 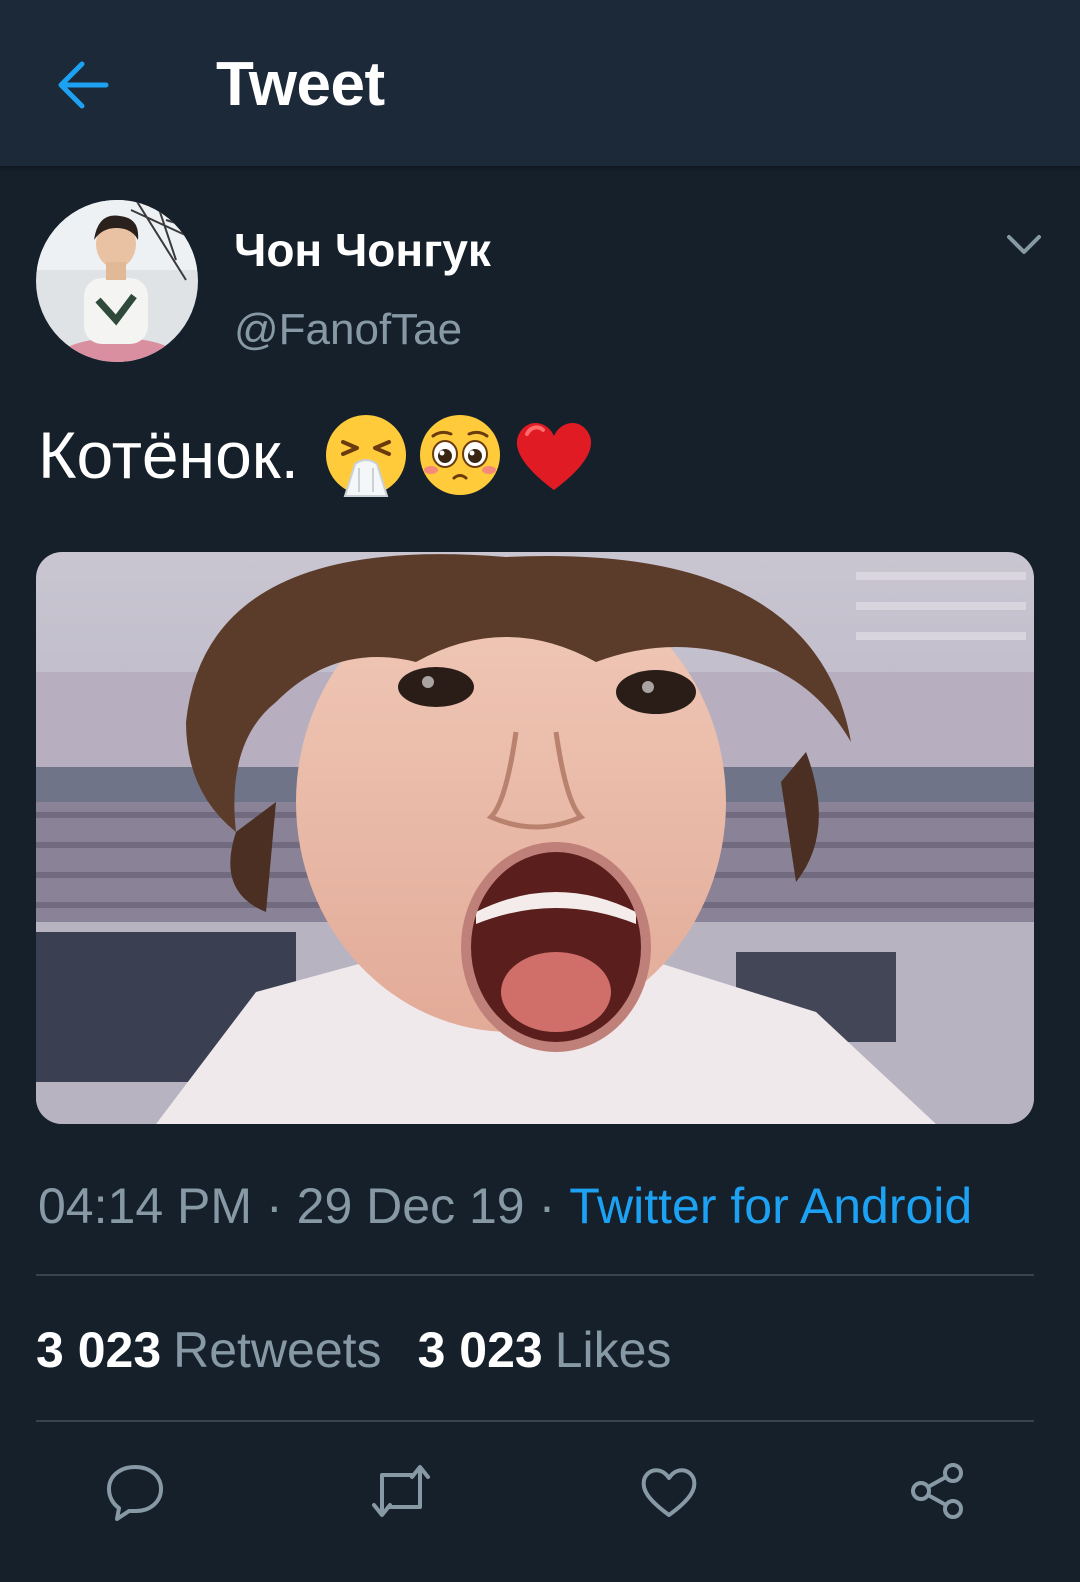 What do you see at coordinates (460, 455) in the screenshot?
I see `pleading-face-emoji` at bounding box center [460, 455].